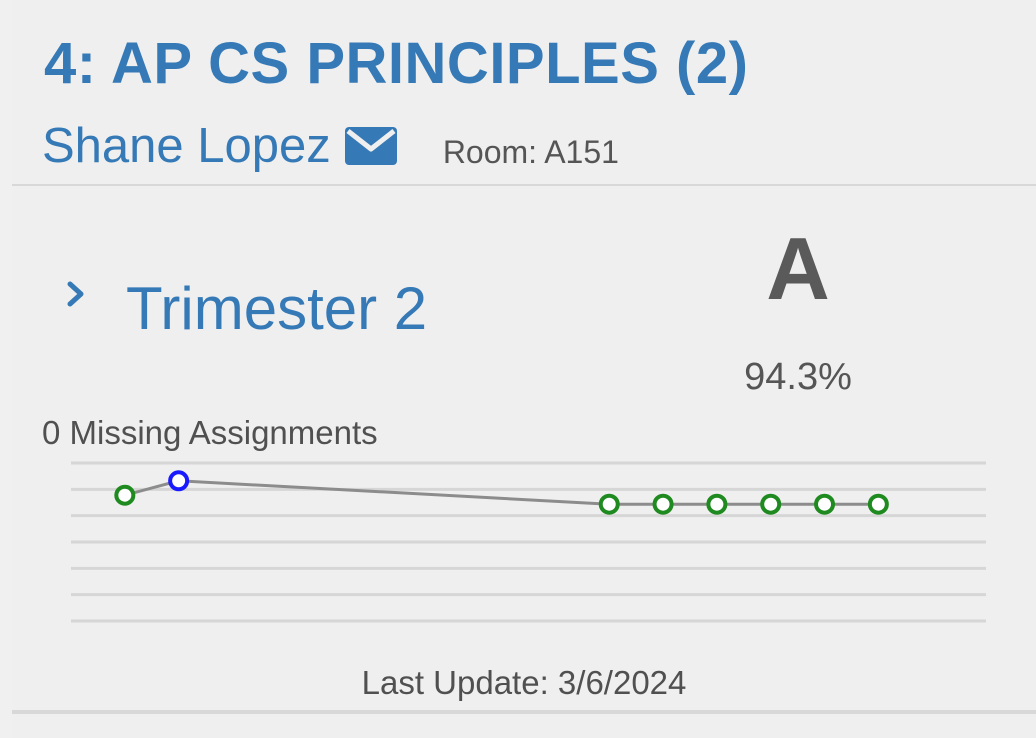 The width and height of the screenshot is (1036, 738). I want to click on room-label: Room: A151, so click(530, 151).